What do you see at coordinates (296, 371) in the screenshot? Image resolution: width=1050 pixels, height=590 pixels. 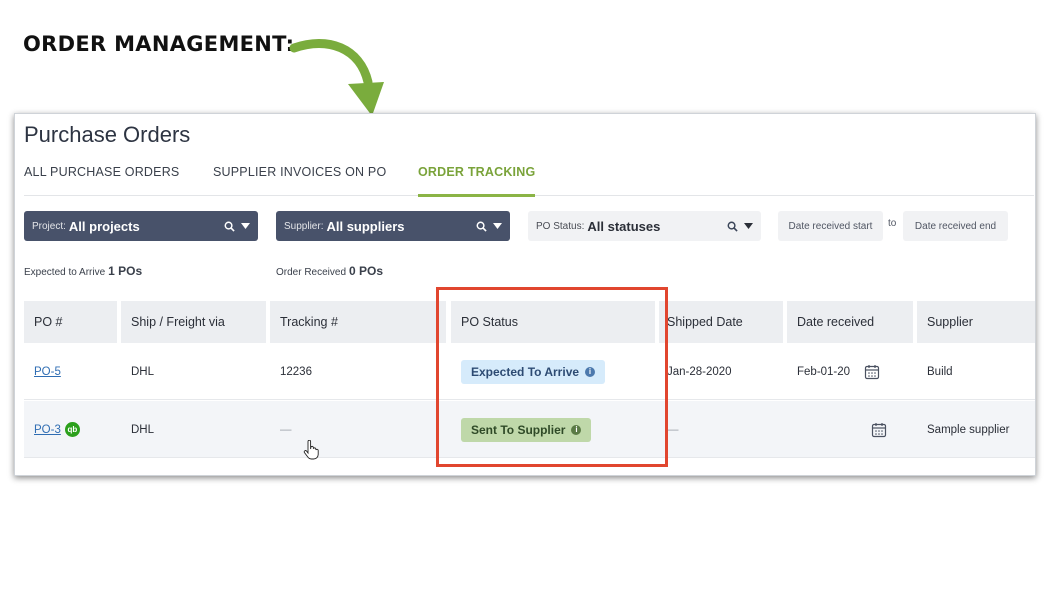 I see `tracking-cell: 12236` at bounding box center [296, 371].